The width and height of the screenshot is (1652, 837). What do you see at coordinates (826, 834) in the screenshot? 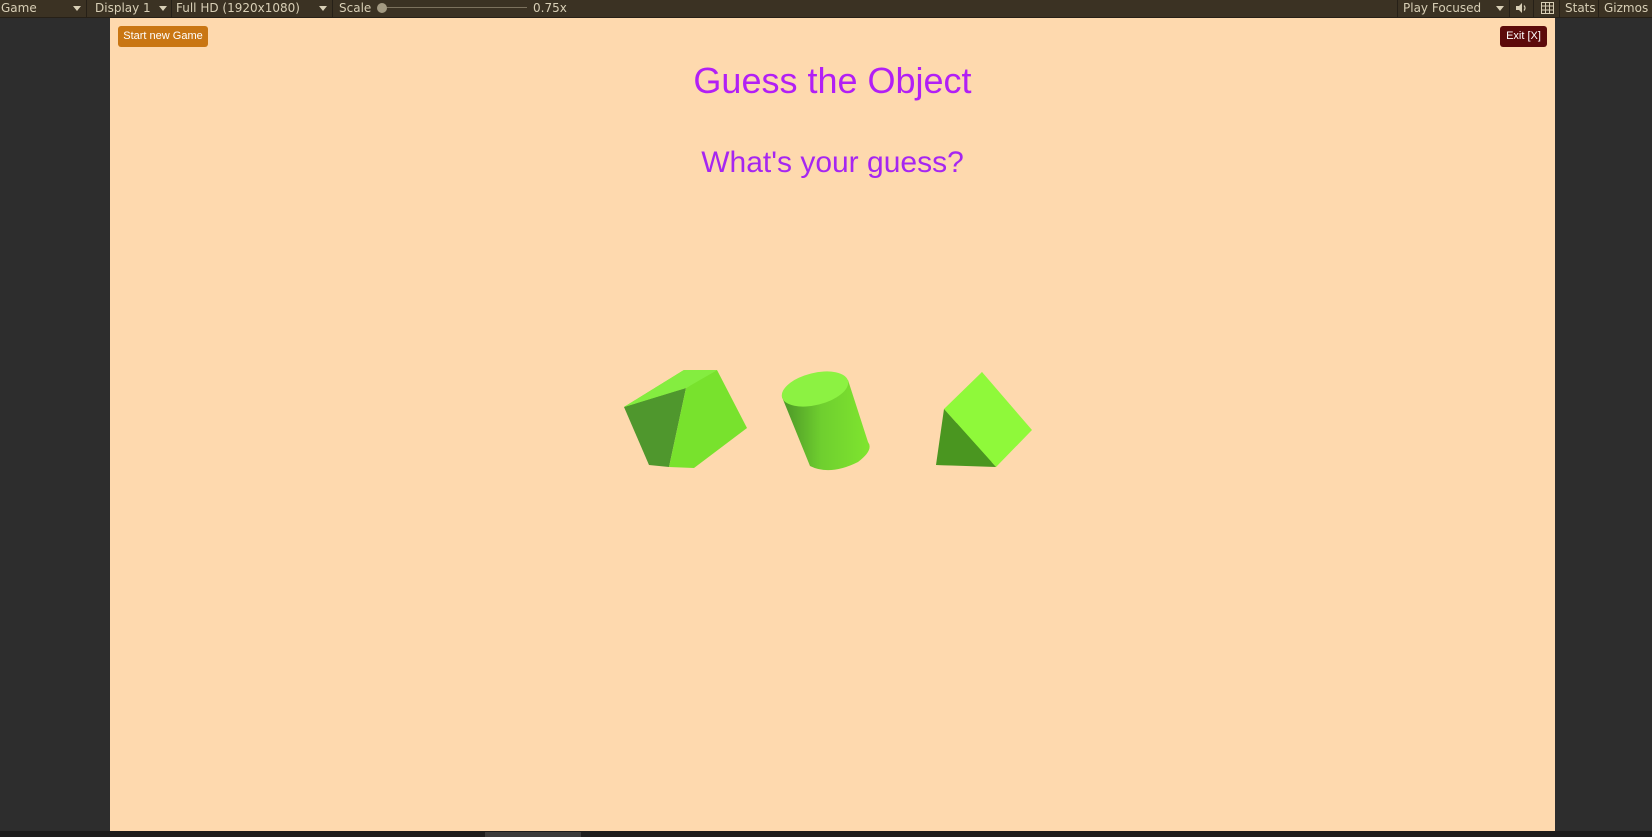
I see `status-bar` at bounding box center [826, 834].